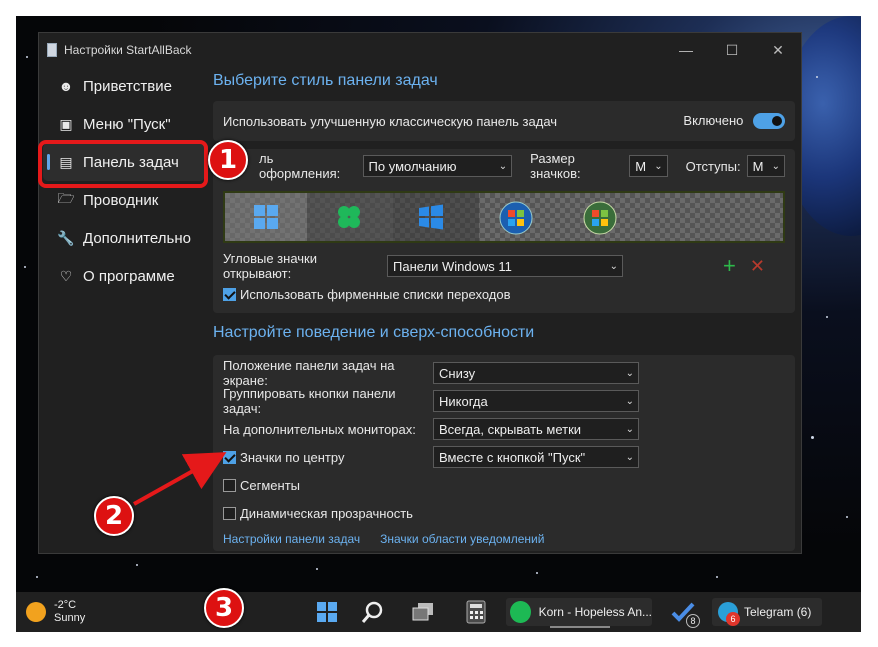  I want to click on callout-3: 3, so click(224, 608).